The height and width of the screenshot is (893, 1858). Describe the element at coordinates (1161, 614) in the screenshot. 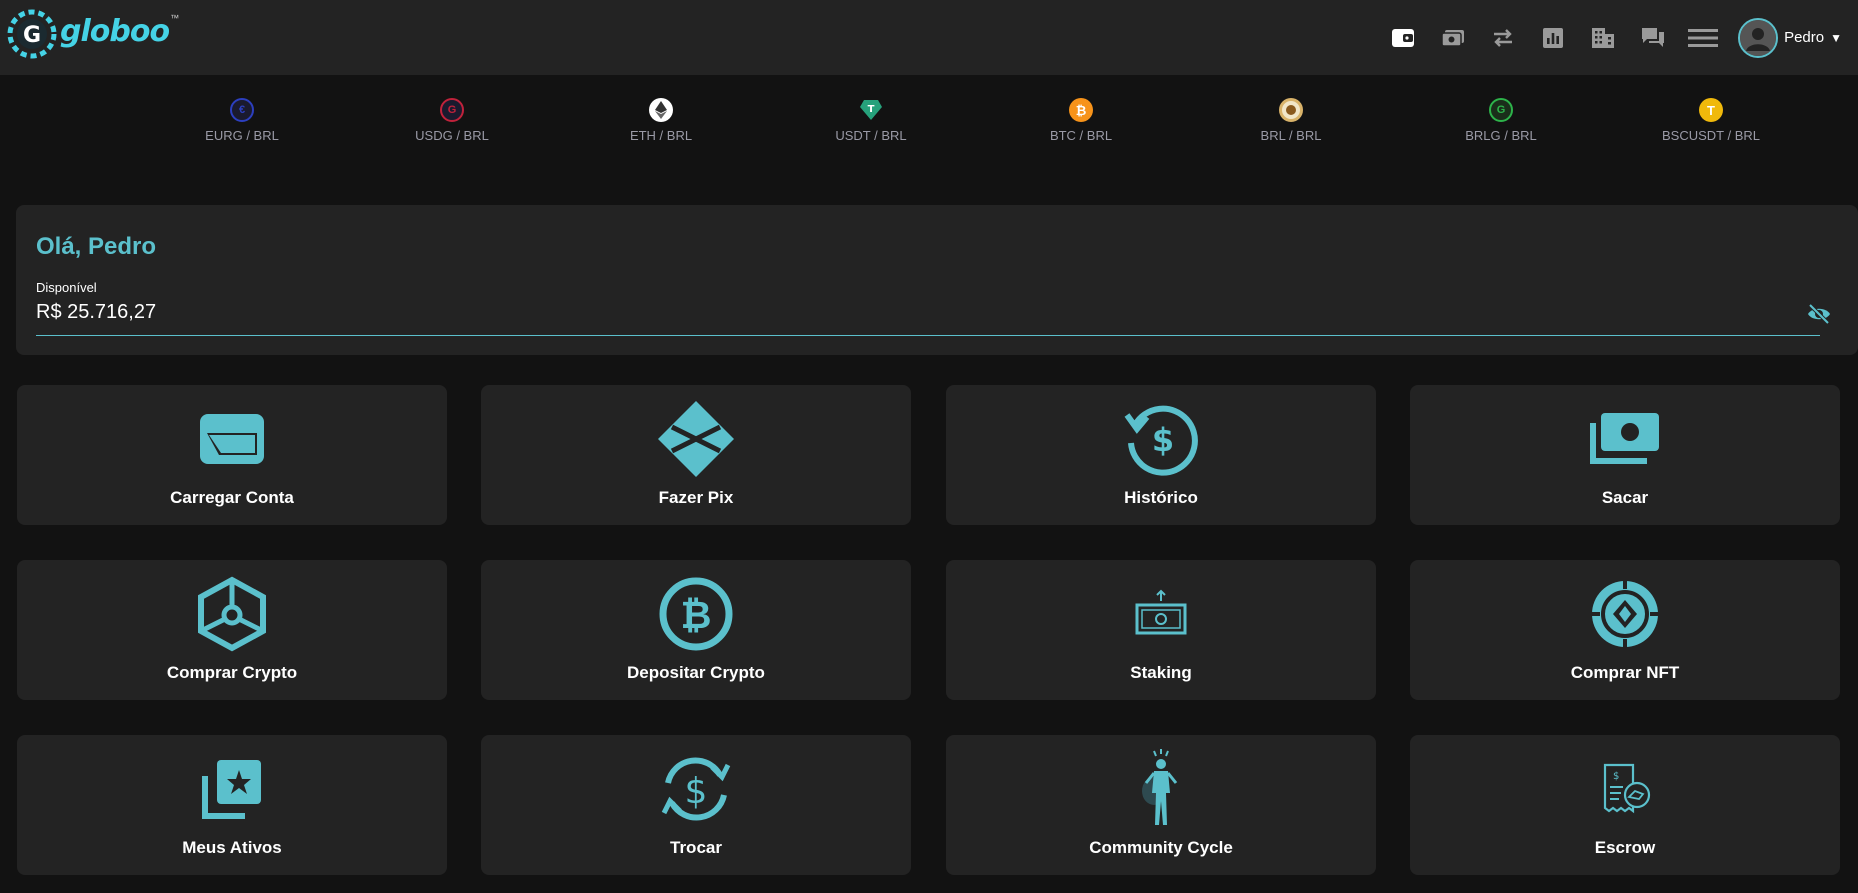

I see `staking-banknote-icon` at that location.